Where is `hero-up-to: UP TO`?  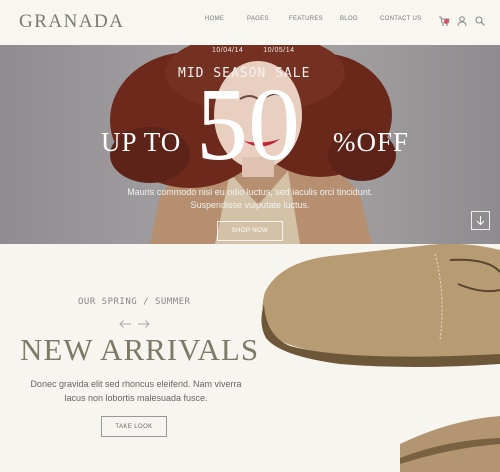 hero-up-to: UP TO is located at coordinates (141, 142).